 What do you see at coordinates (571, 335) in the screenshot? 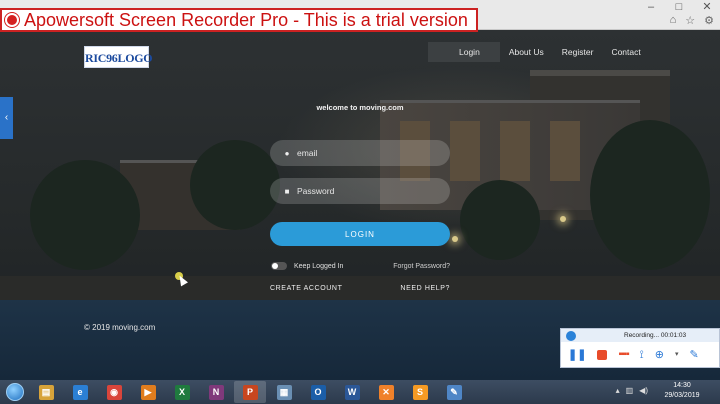
I see `recorder-app-icon` at bounding box center [571, 335].